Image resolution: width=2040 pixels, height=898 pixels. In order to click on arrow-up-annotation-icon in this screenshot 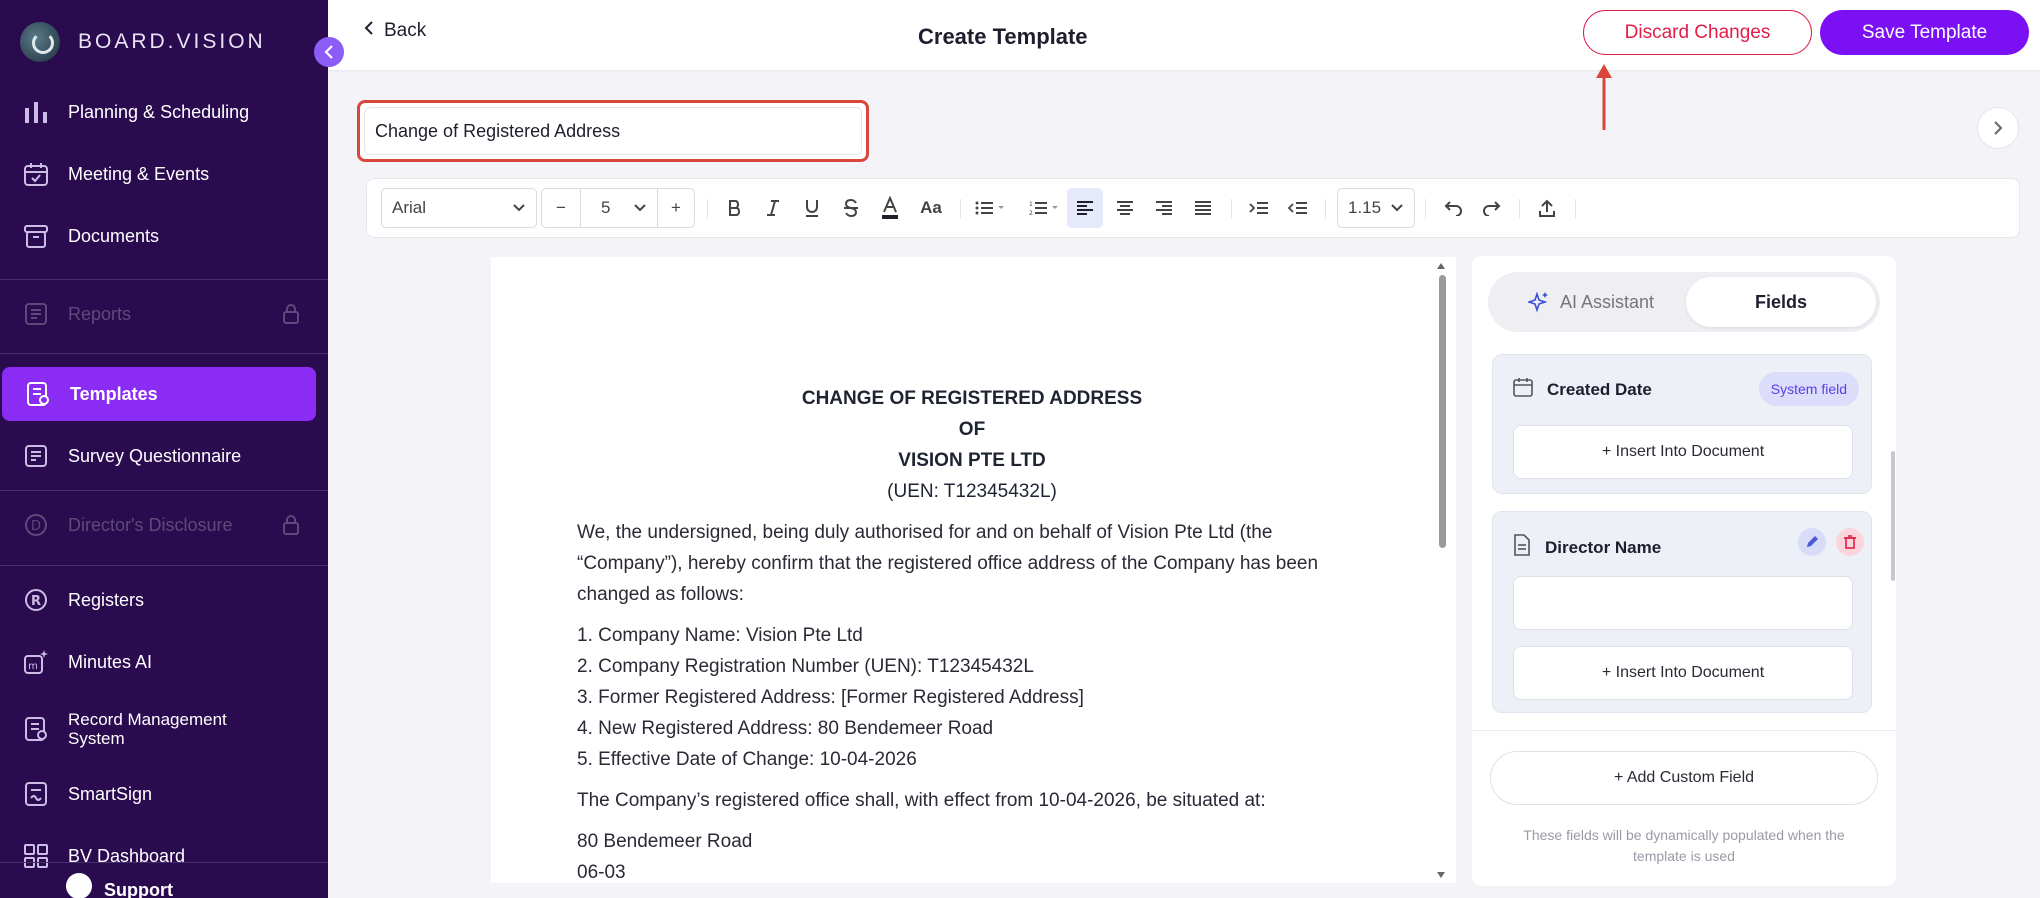, I will do `click(1604, 97)`.